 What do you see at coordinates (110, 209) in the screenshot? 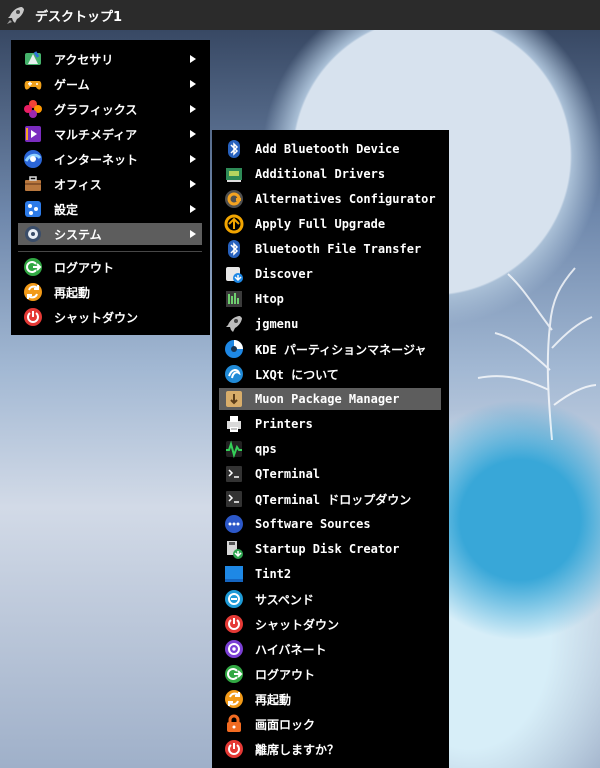
I see `main-menu-item-settings: 設定` at bounding box center [110, 209].